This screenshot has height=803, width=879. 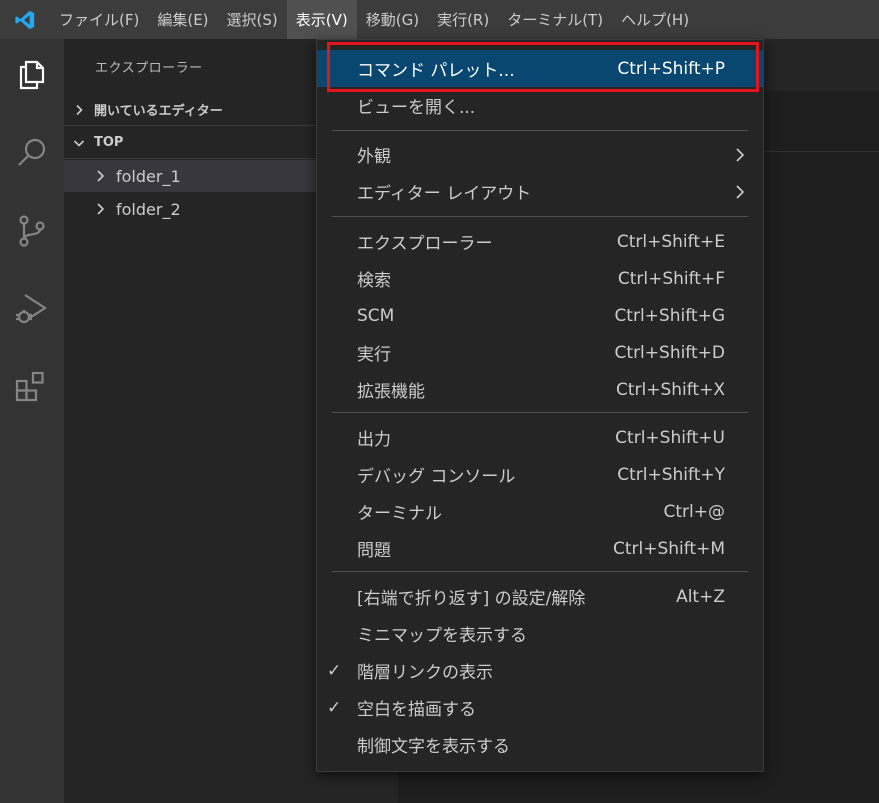 What do you see at coordinates (669, 352) in the screenshot?
I see `menu-item-shortcut: Ctrl+Shift+D` at bounding box center [669, 352].